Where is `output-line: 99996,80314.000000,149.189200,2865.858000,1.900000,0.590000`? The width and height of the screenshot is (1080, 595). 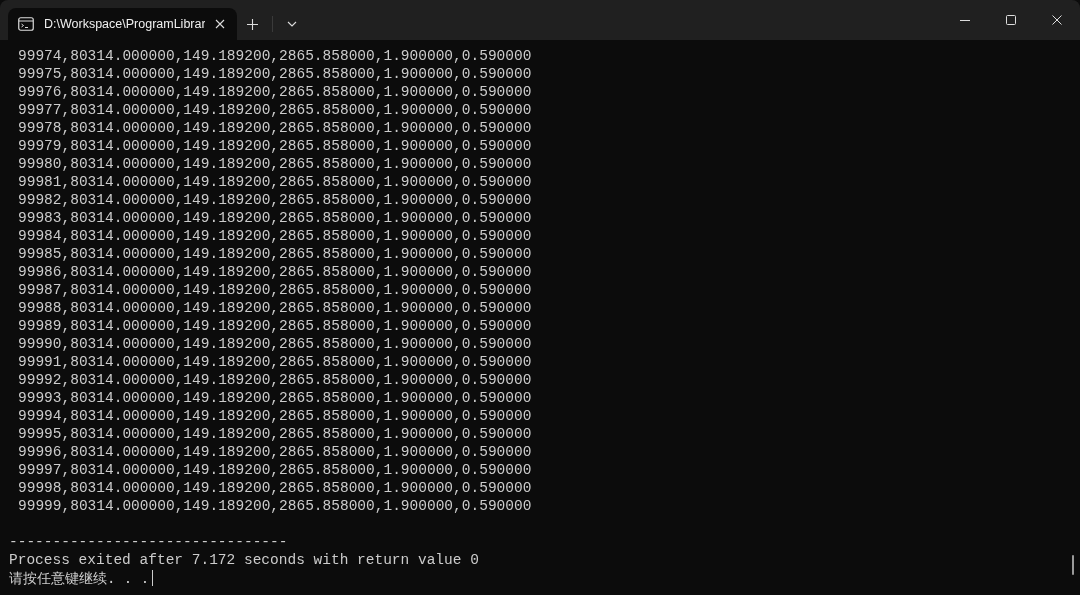
output-line: 99996,80314.000000,149.189200,2865.858000,1.900000,0.590000 is located at coordinates (275, 452).